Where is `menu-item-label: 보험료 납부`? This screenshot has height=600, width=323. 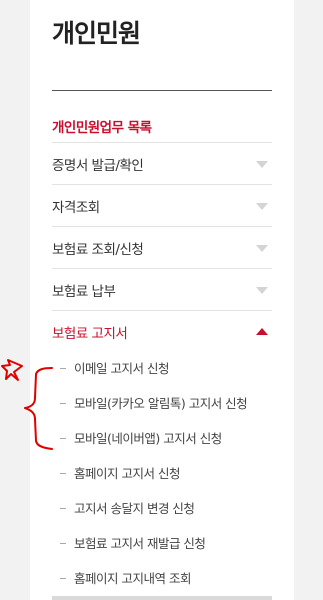
menu-item-label: 보험료 납부 is located at coordinates (84, 291).